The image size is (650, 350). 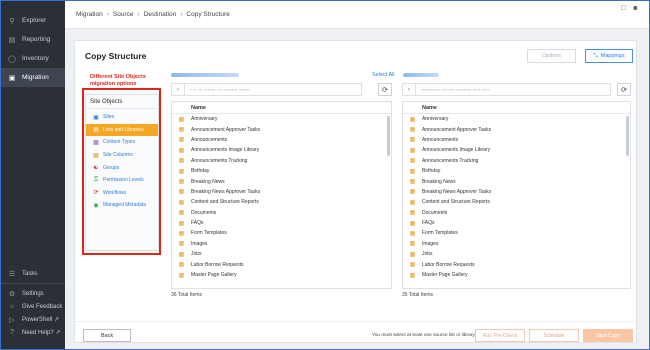 What do you see at coordinates (205, 75) in the screenshot?
I see `source-site-link` at bounding box center [205, 75].